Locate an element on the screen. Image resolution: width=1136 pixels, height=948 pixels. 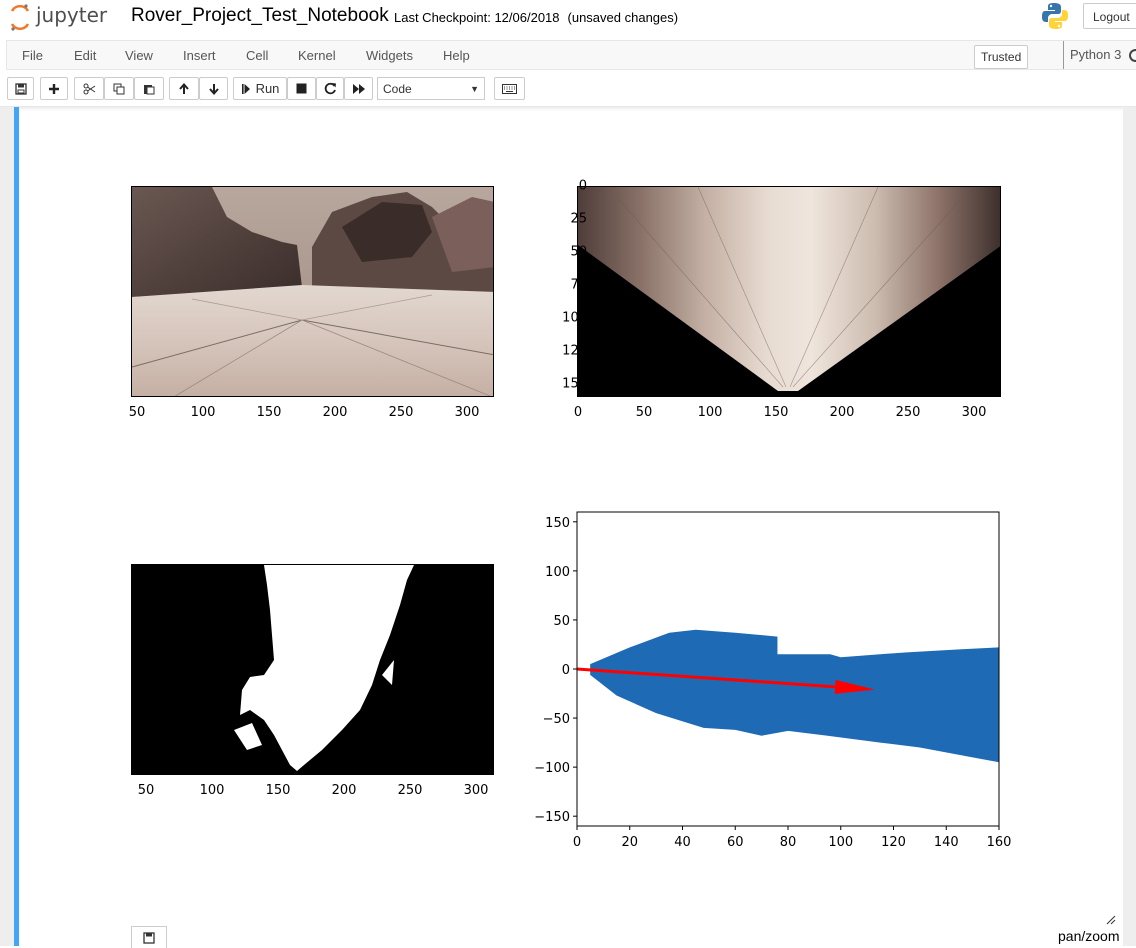
command-palette-button is located at coordinates (509, 88).